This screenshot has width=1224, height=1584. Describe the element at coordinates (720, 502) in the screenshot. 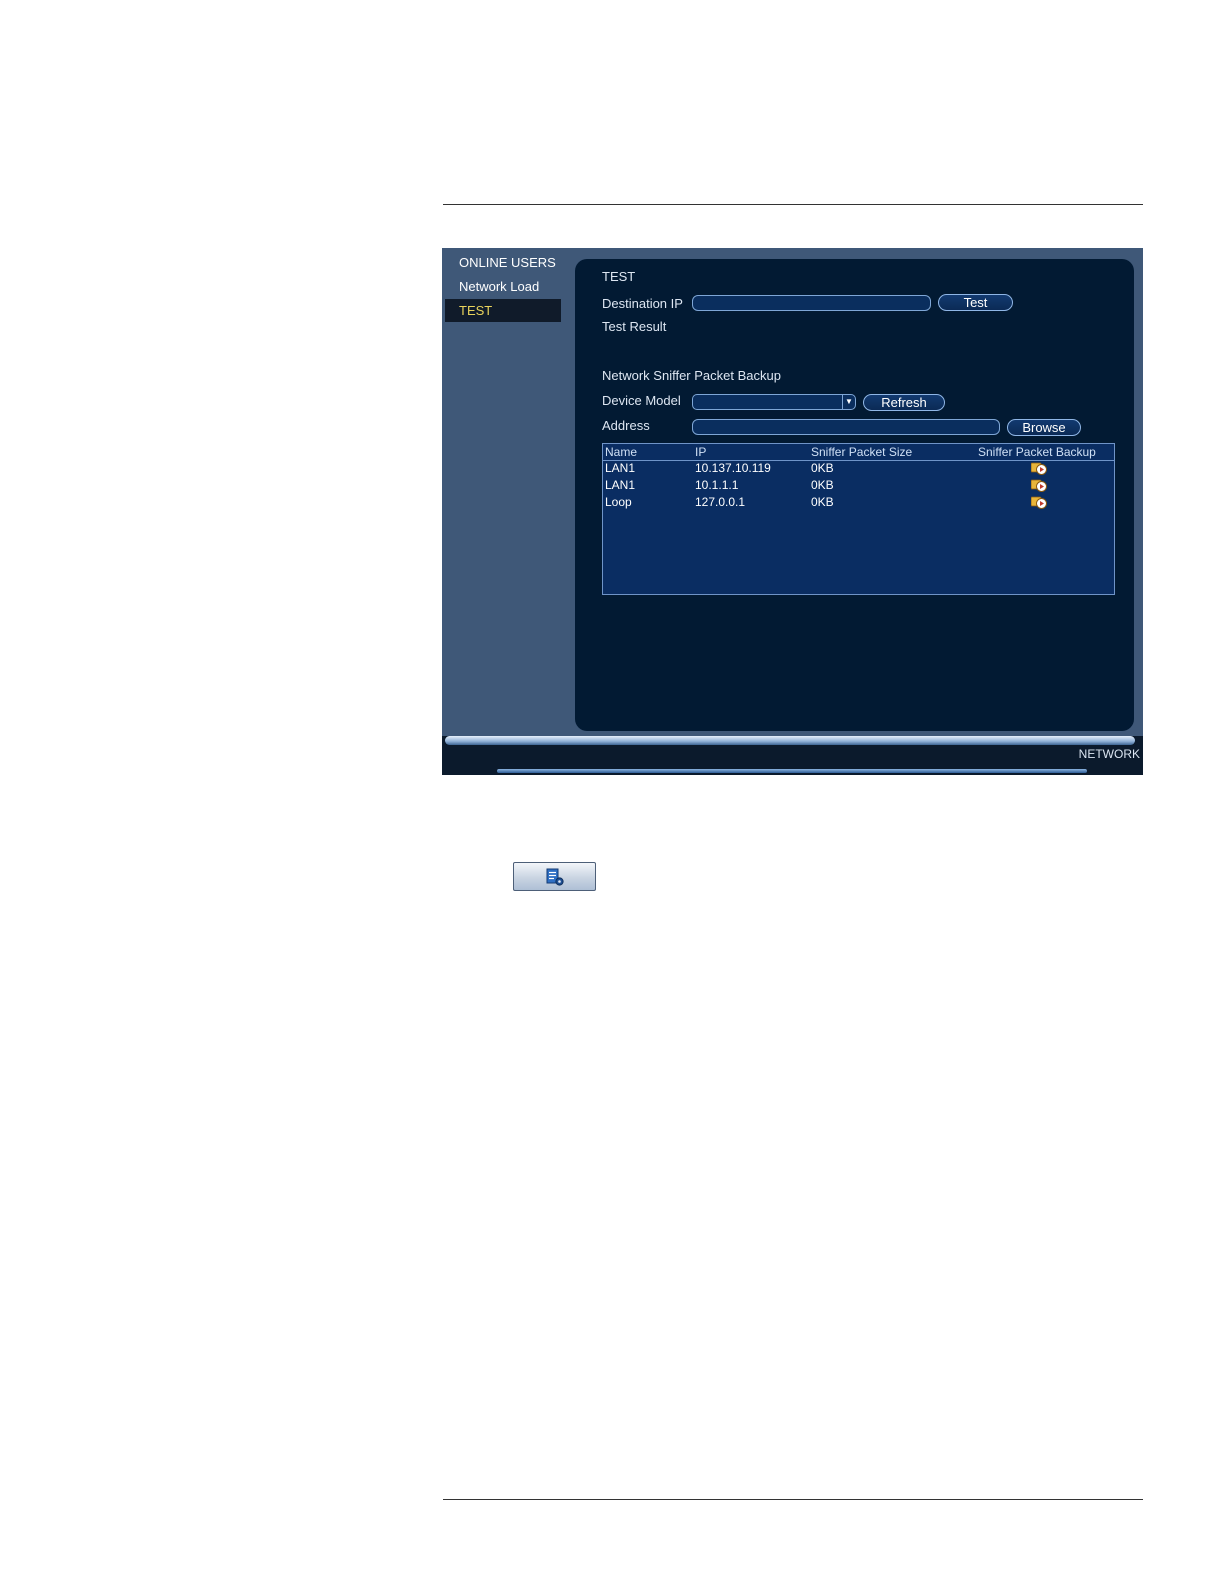

I see `row-ip: 127.0.0.1` at that location.